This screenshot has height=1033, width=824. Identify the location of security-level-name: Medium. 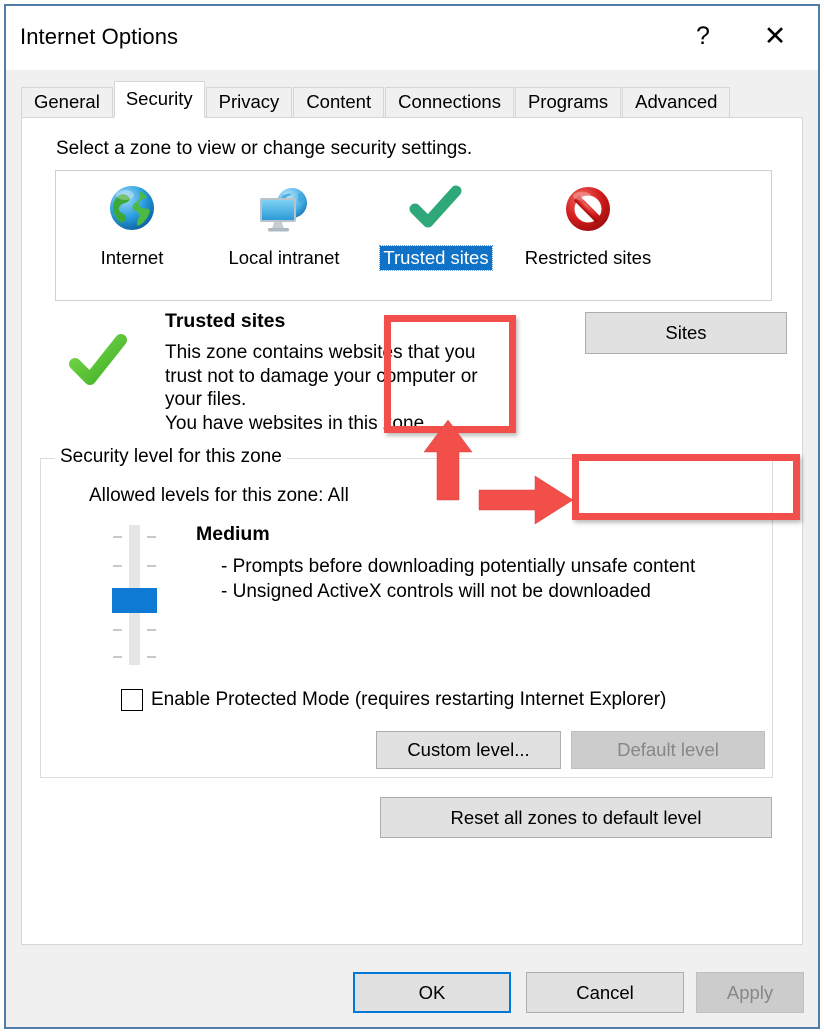
(233, 534).